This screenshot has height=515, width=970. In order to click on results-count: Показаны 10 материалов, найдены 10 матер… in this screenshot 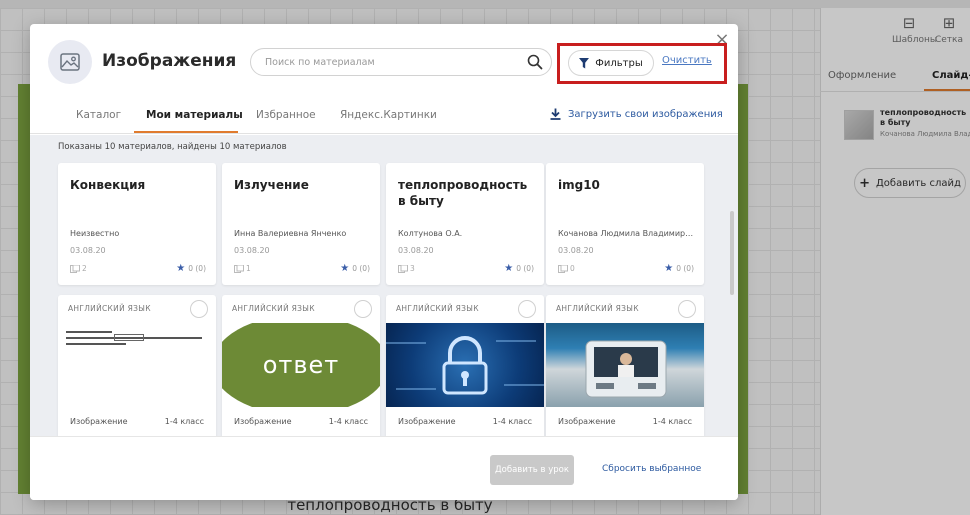, I will do `click(172, 147)`.